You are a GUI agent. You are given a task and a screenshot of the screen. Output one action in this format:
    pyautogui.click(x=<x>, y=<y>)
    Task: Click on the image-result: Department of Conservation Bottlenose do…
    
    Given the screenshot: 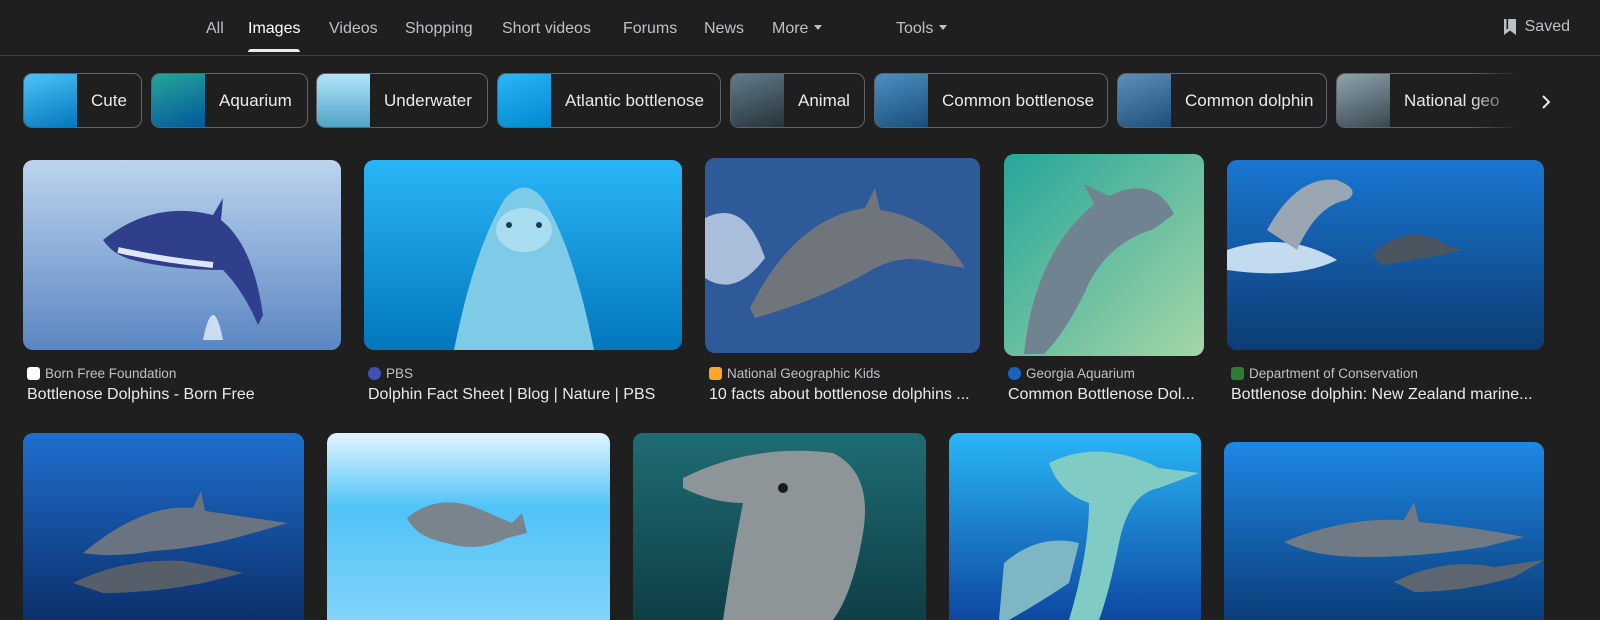 What is the action you would take?
    pyautogui.click(x=1385, y=285)
    